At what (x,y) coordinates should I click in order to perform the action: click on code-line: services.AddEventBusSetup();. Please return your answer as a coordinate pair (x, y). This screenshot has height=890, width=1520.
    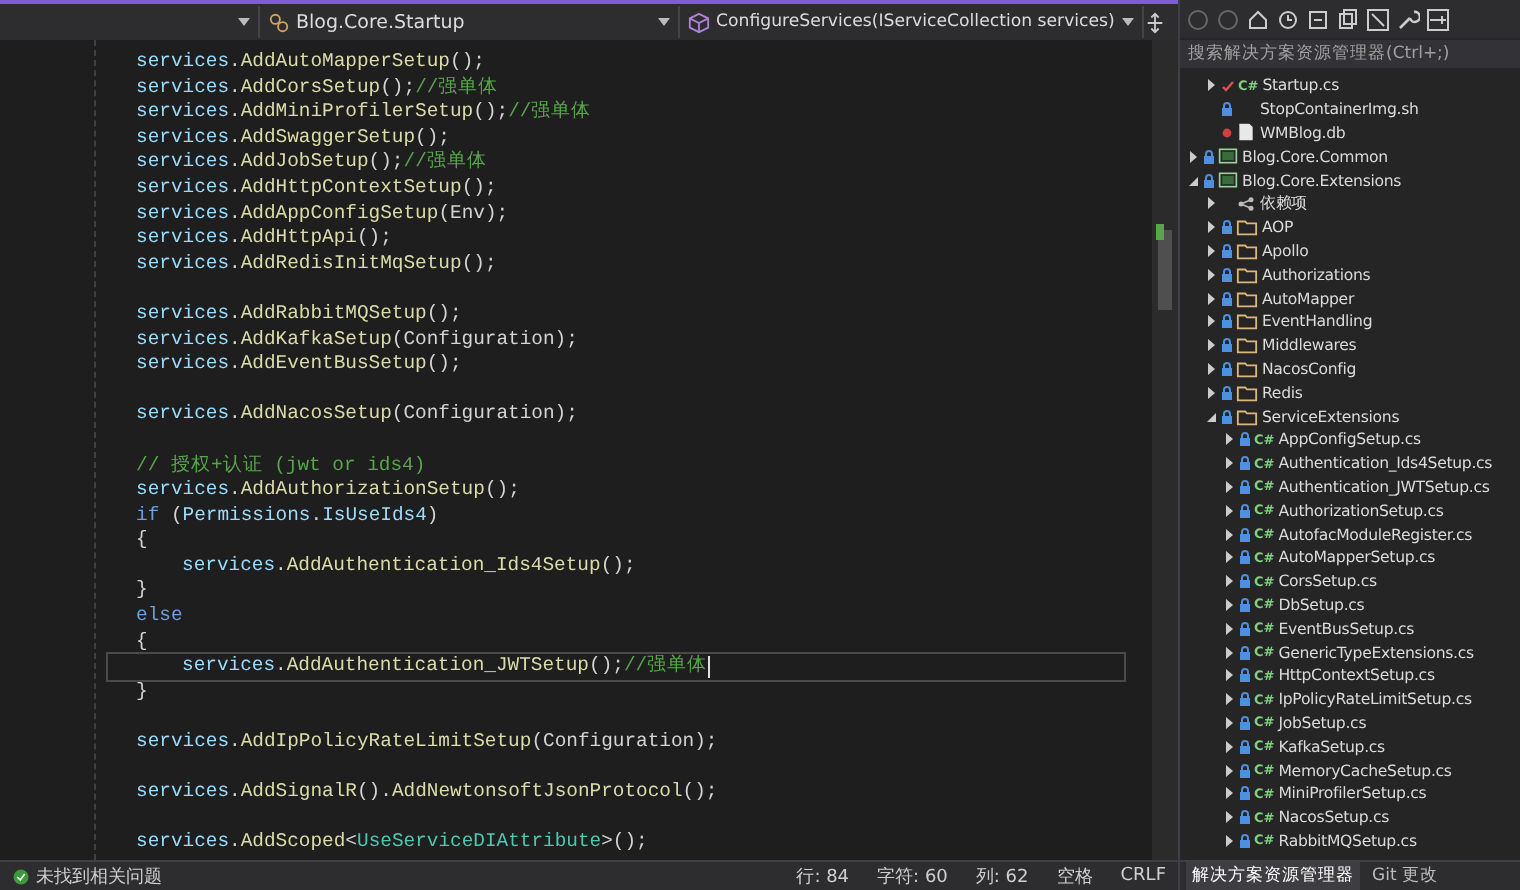
    Looking at the image, I should click on (300, 365).